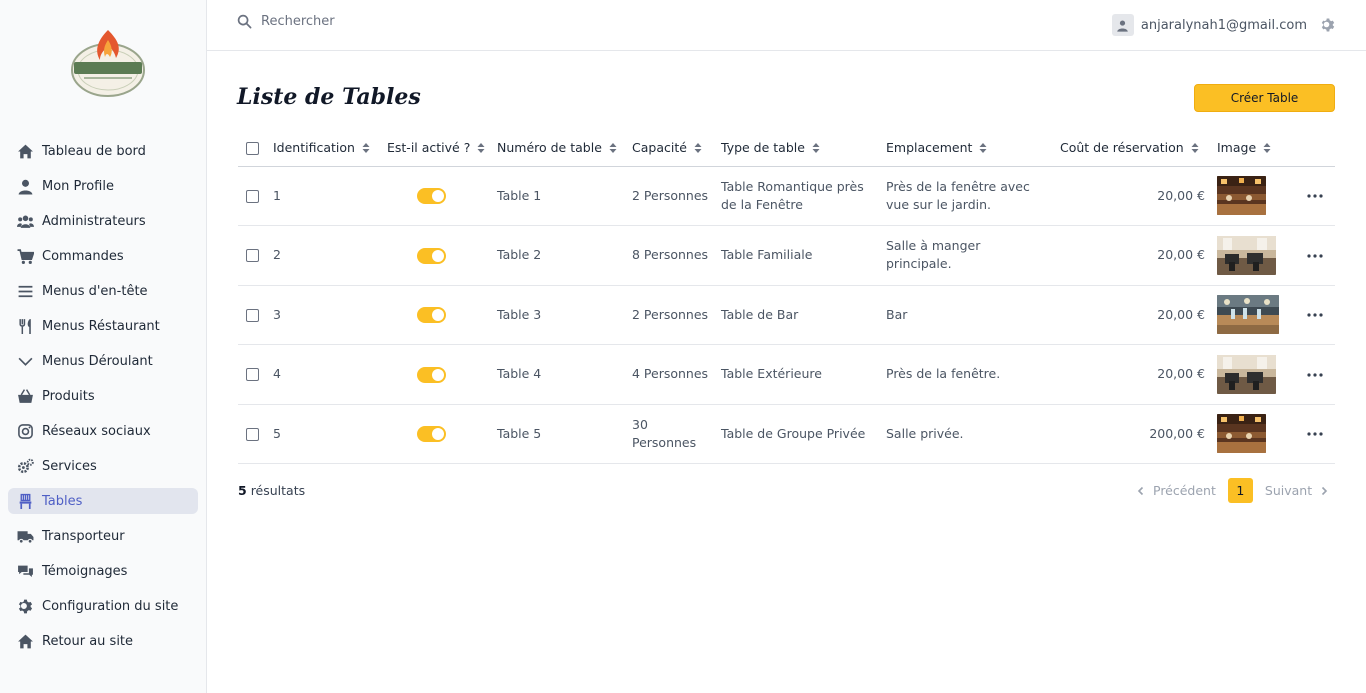 Image resolution: width=1366 pixels, height=693 pixels. What do you see at coordinates (1138, 434) in the screenshot?
I see `cell-reservation-cost: 200,00 €` at bounding box center [1138, 434].